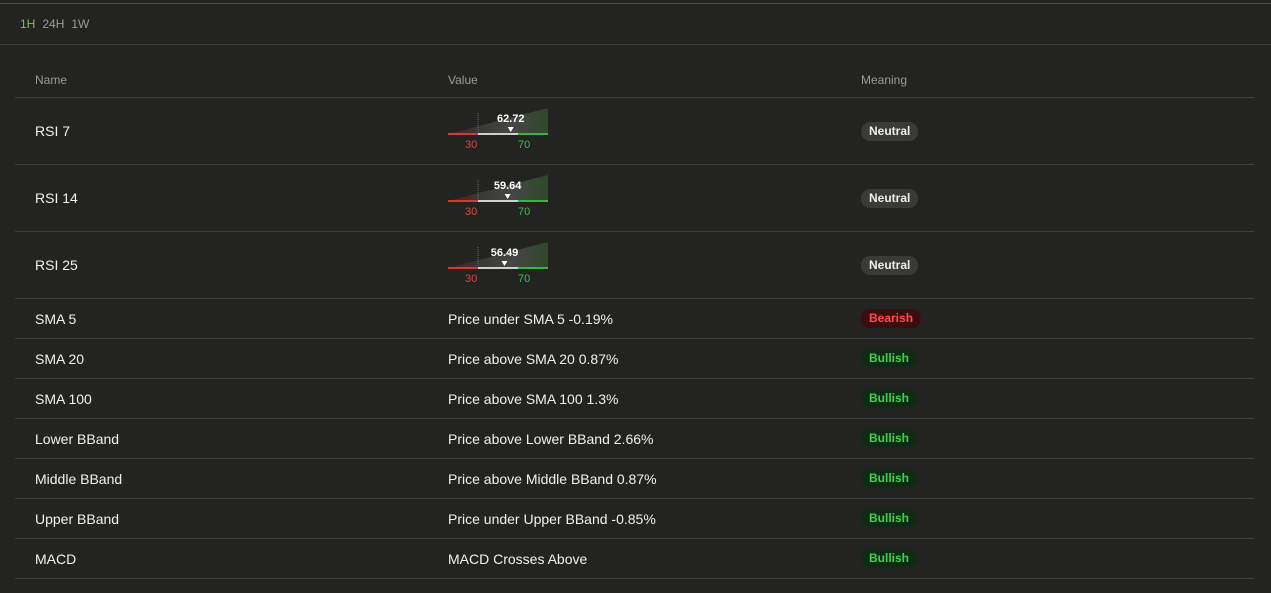 Image resolution: width=1271 pixels, height=593 pixels. I want to click on indicator-name: SMA 20, so click(60, 358).